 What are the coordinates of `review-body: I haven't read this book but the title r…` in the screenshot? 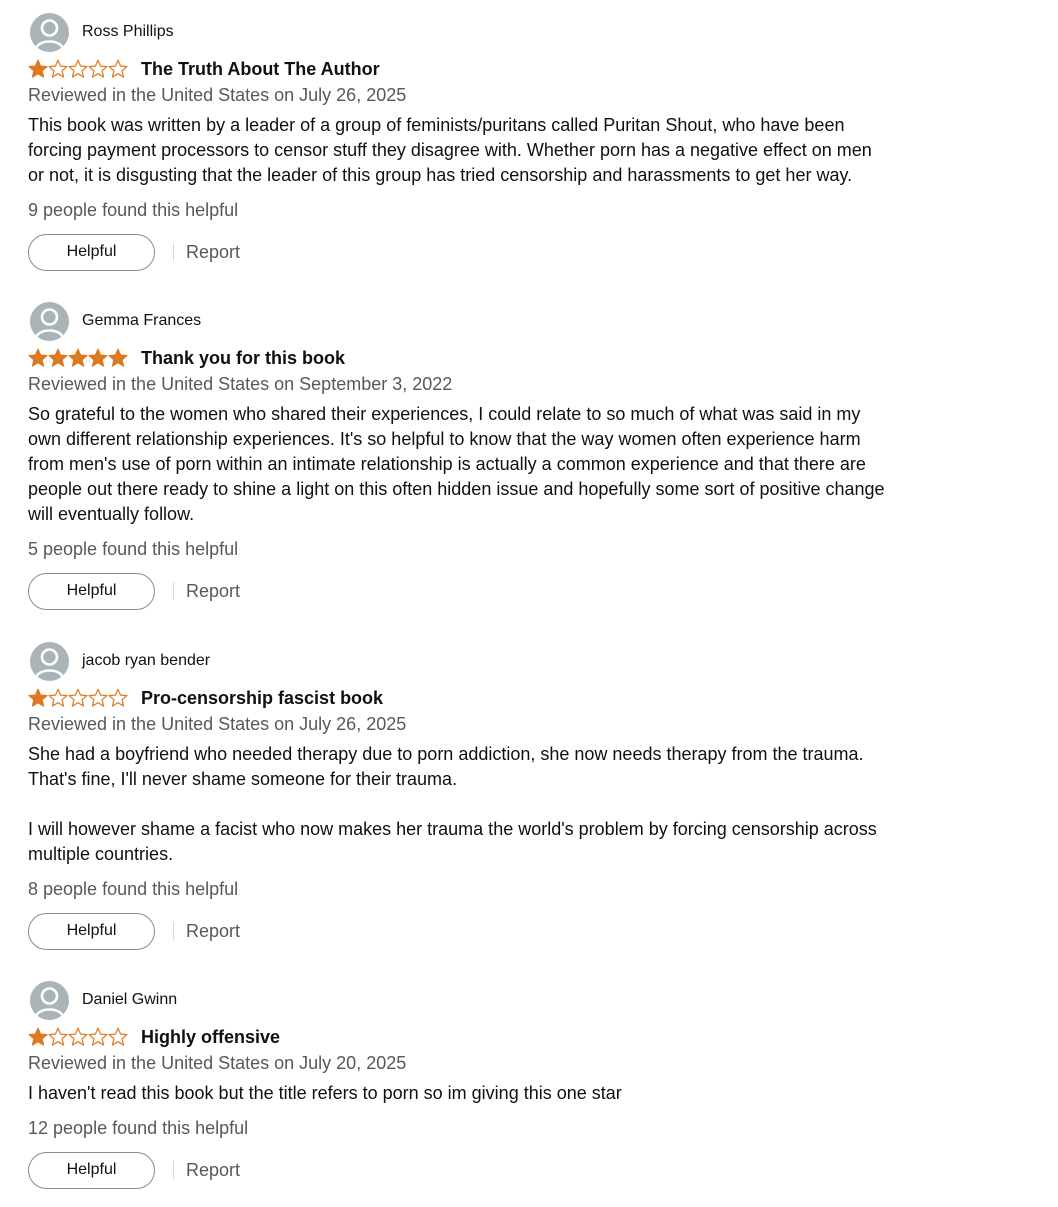 It's located at (325, 1093).